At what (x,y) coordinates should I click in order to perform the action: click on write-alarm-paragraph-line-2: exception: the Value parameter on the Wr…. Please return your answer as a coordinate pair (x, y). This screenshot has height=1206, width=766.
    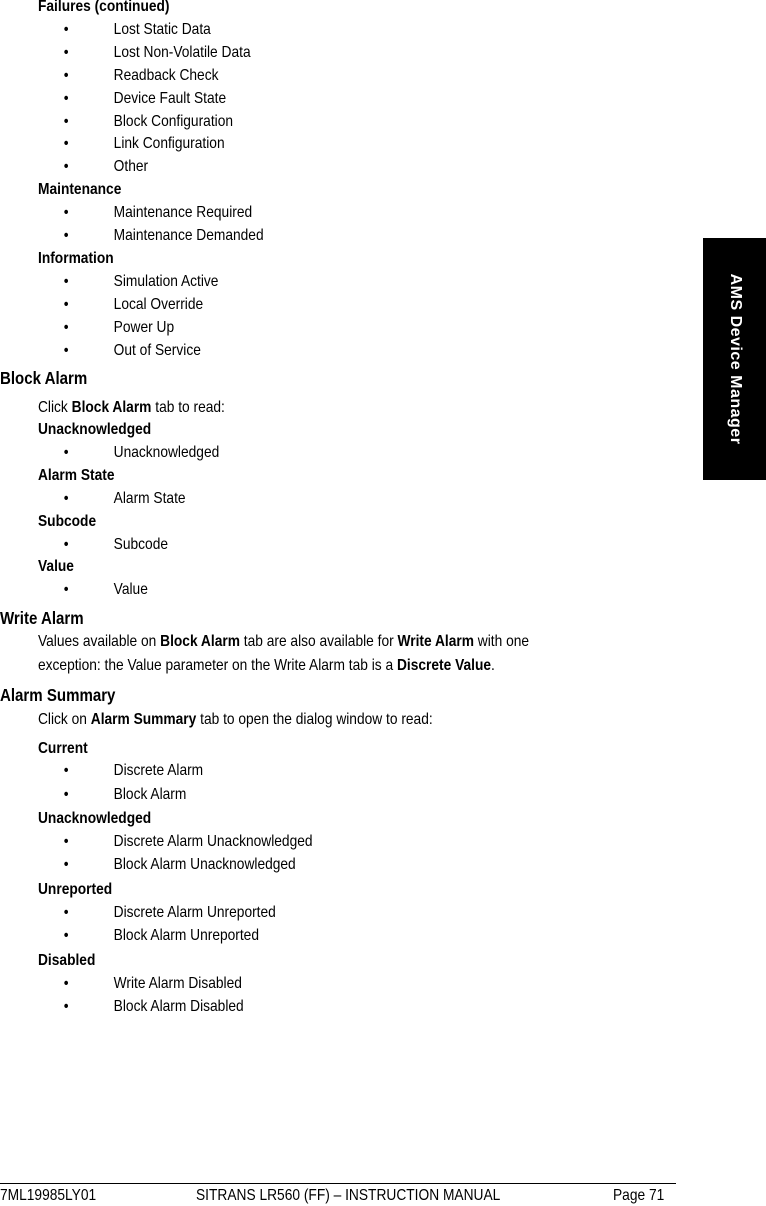
    Looking at the image, I should click on (266, 665).